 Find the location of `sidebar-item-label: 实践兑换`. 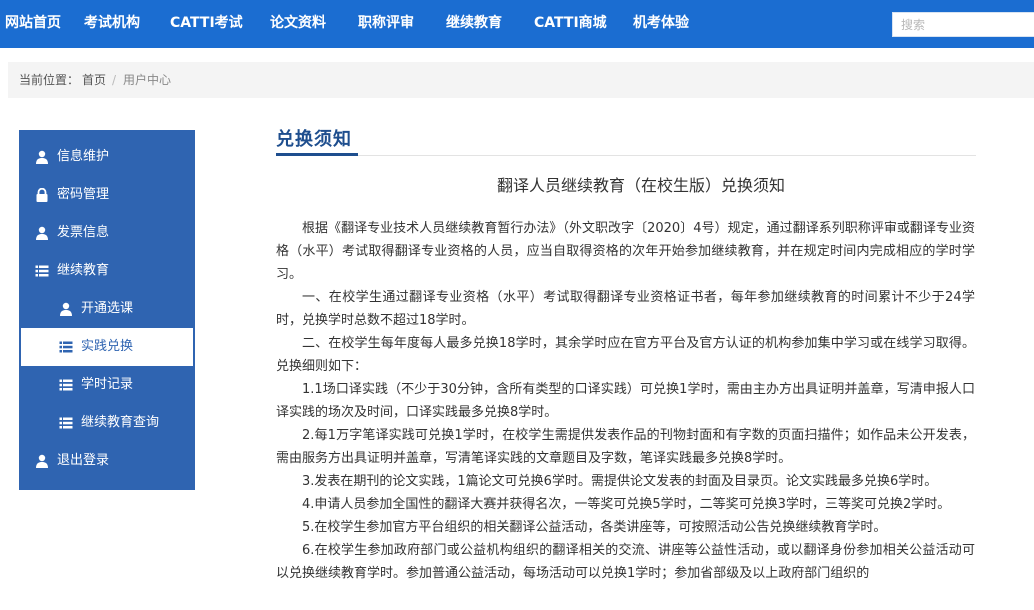

sidebar-item-label: 实践兑换 is located at coordinates (107, 346).